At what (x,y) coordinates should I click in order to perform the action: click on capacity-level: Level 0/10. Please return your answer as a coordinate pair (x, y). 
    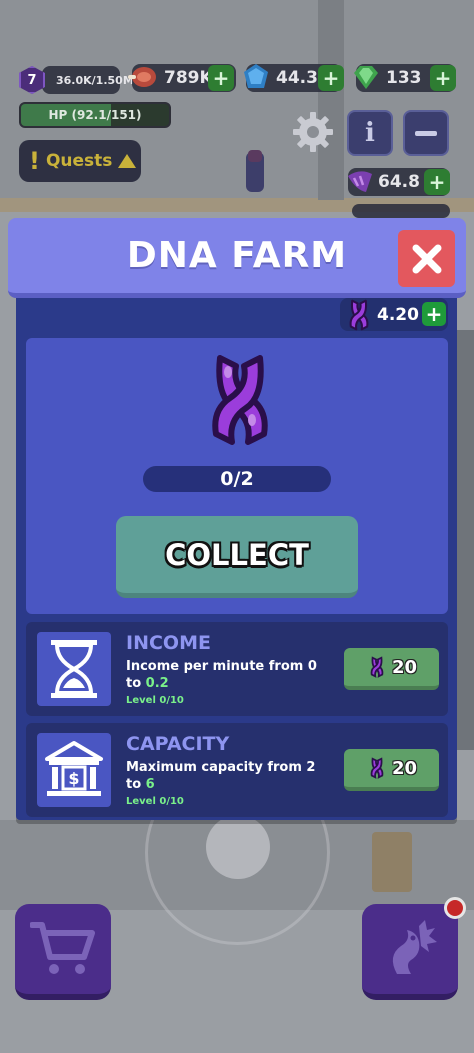
    Looking at the image, I should click on (155, 801).